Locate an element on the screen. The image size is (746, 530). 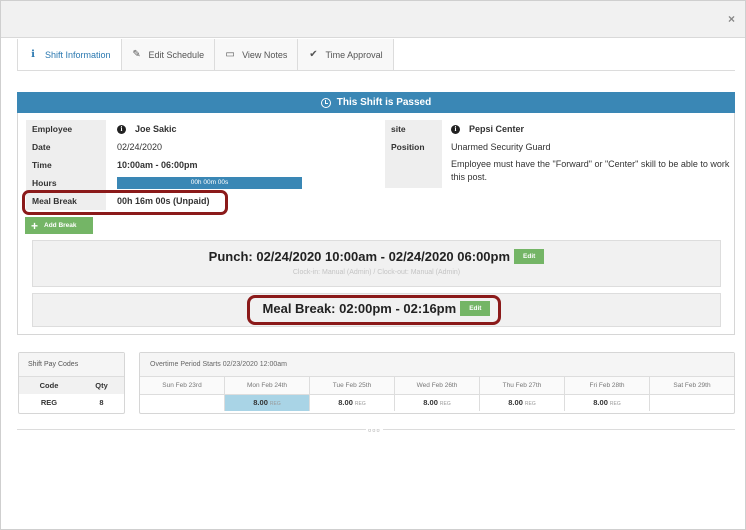
plus-icon: + is located at coordinates (35, 225).